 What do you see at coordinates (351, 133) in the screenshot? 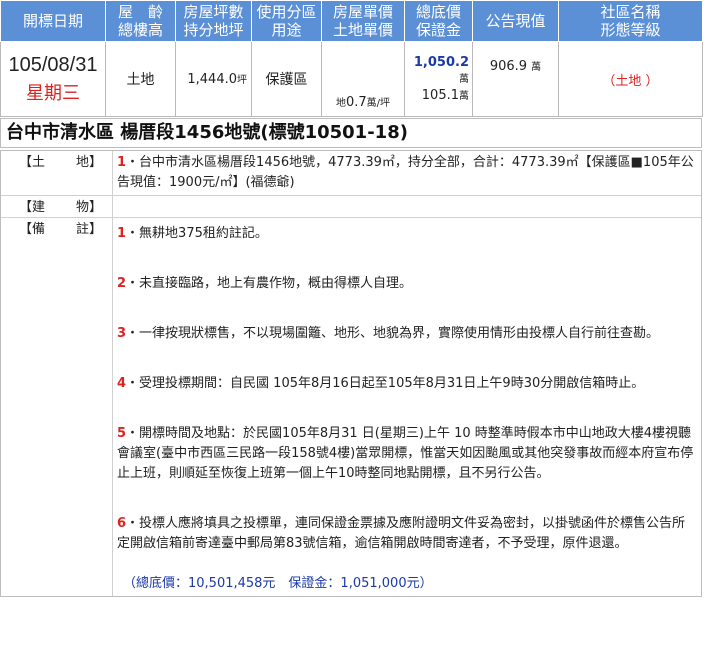
I see `case-title: 台中市清水區 楊厝段1456地號(標號10501-18)` at bounding box center [351, 133].